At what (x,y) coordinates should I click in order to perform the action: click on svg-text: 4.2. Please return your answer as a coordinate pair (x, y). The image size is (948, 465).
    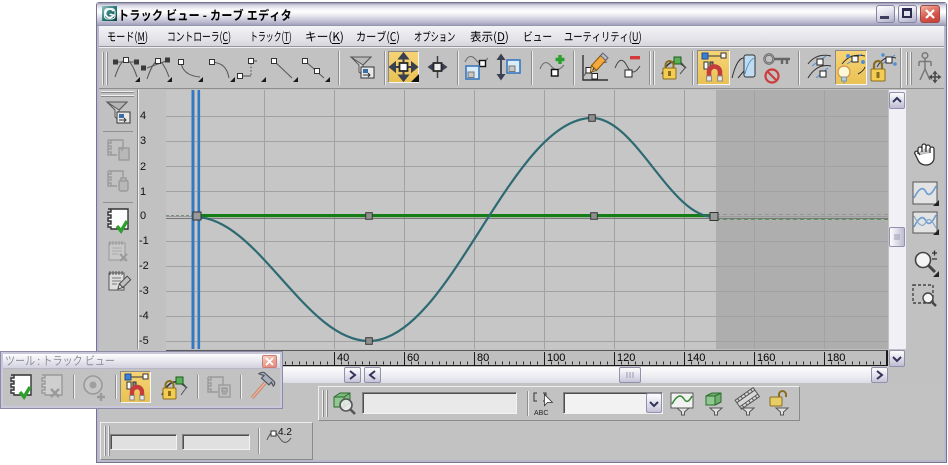
    Looking at the image, I should click on (285, 432).